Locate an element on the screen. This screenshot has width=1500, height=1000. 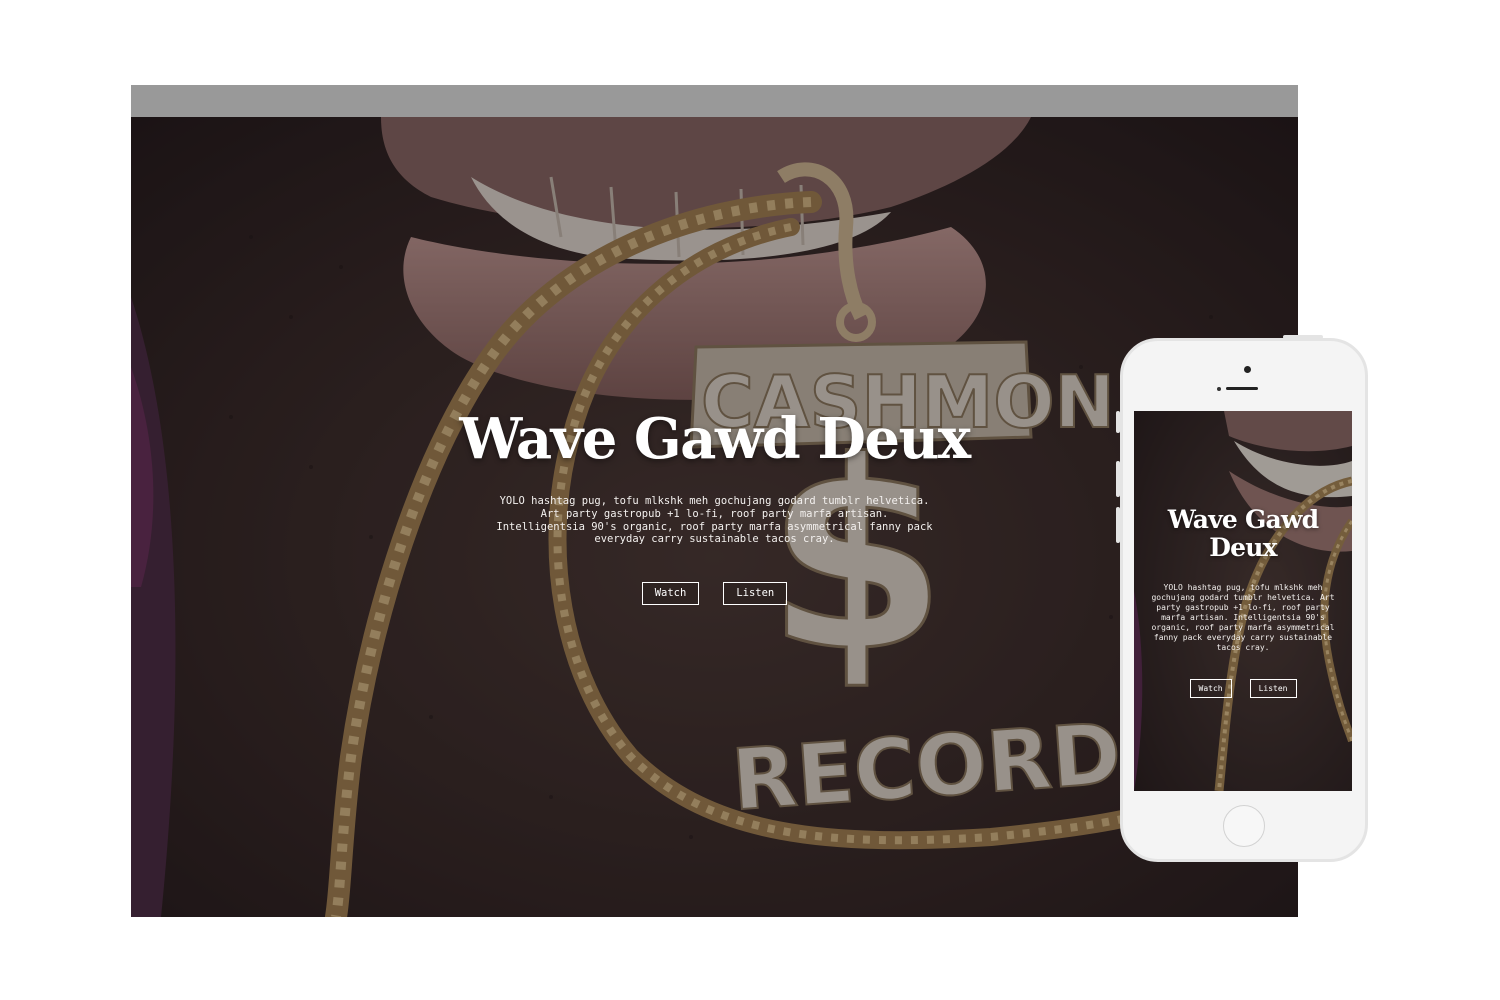
listen-button: Listen is located at coordinates (755, 593).